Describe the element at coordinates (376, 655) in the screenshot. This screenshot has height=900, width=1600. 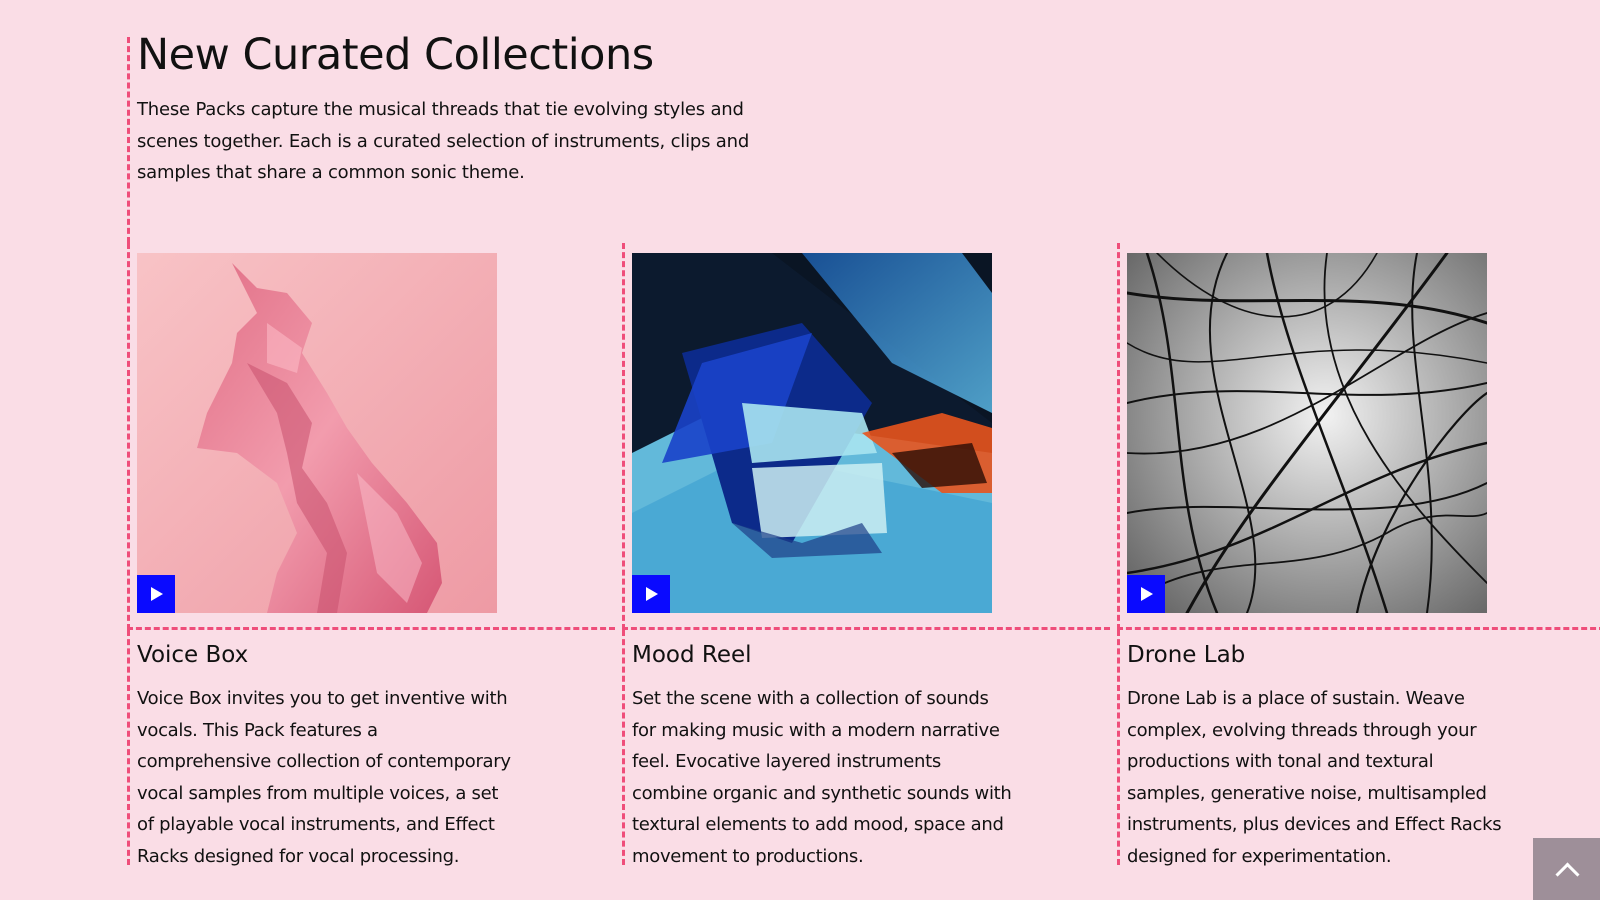
I see `pack-title: Voice Box` at that location.